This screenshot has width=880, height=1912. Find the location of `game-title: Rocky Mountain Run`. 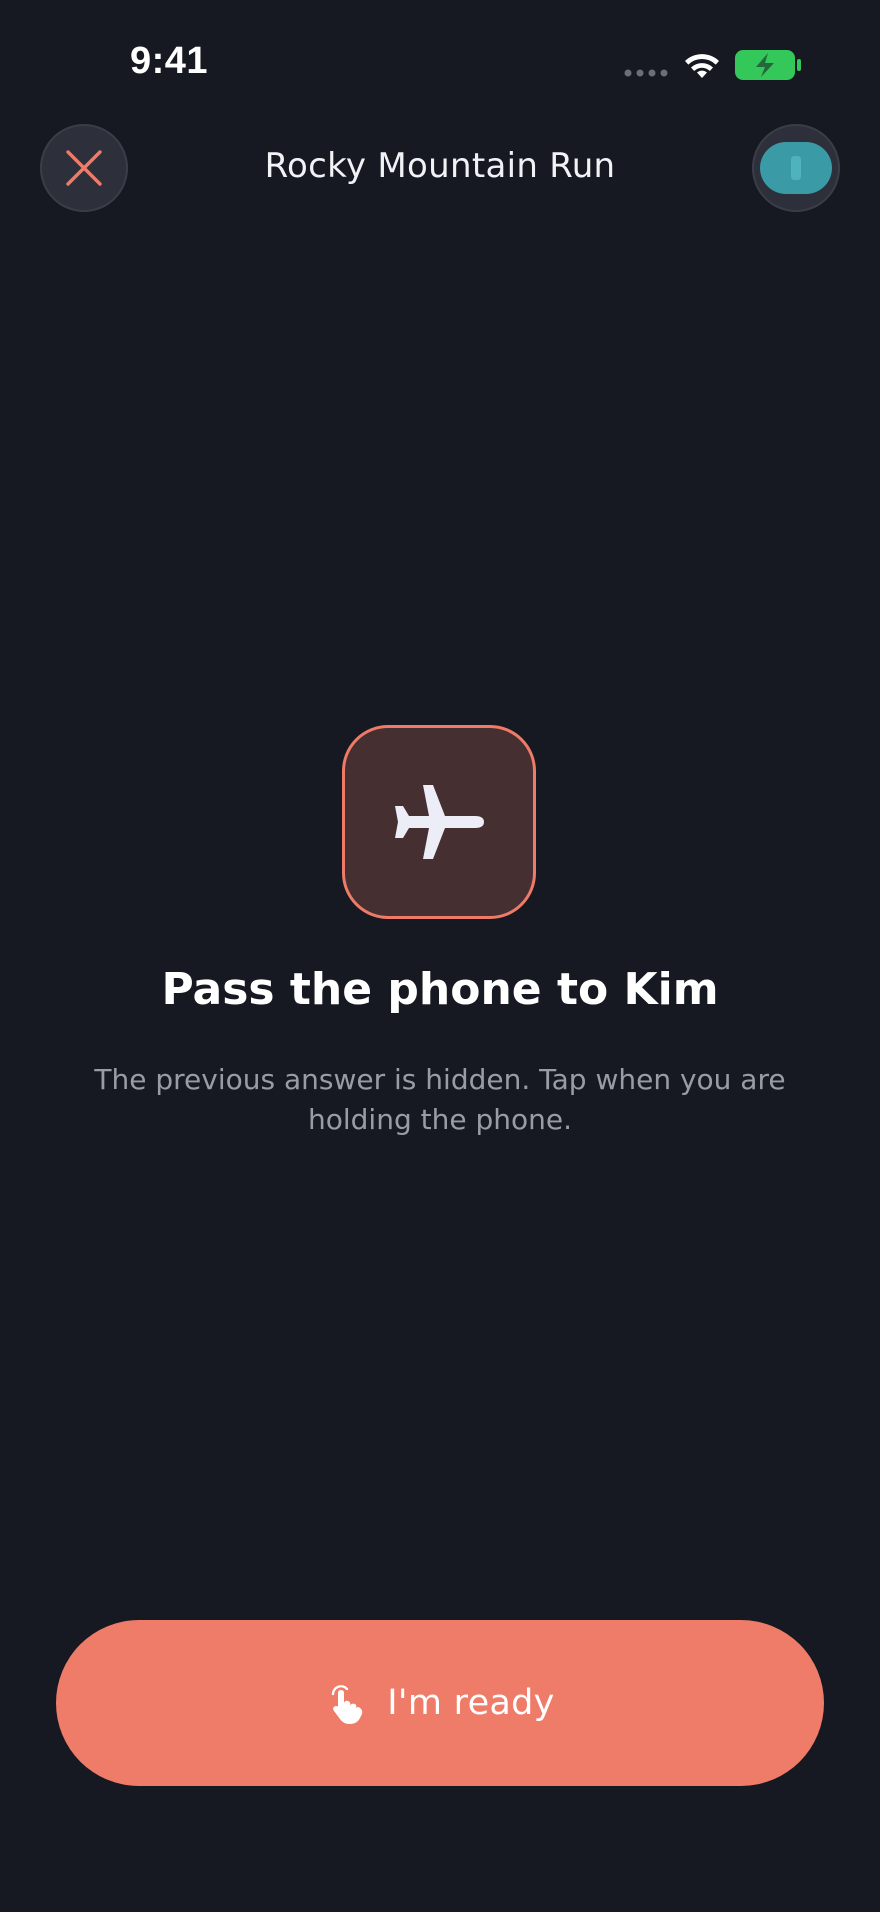

game-title: Rocky Mountain Run is located at coordinates (440, 166).